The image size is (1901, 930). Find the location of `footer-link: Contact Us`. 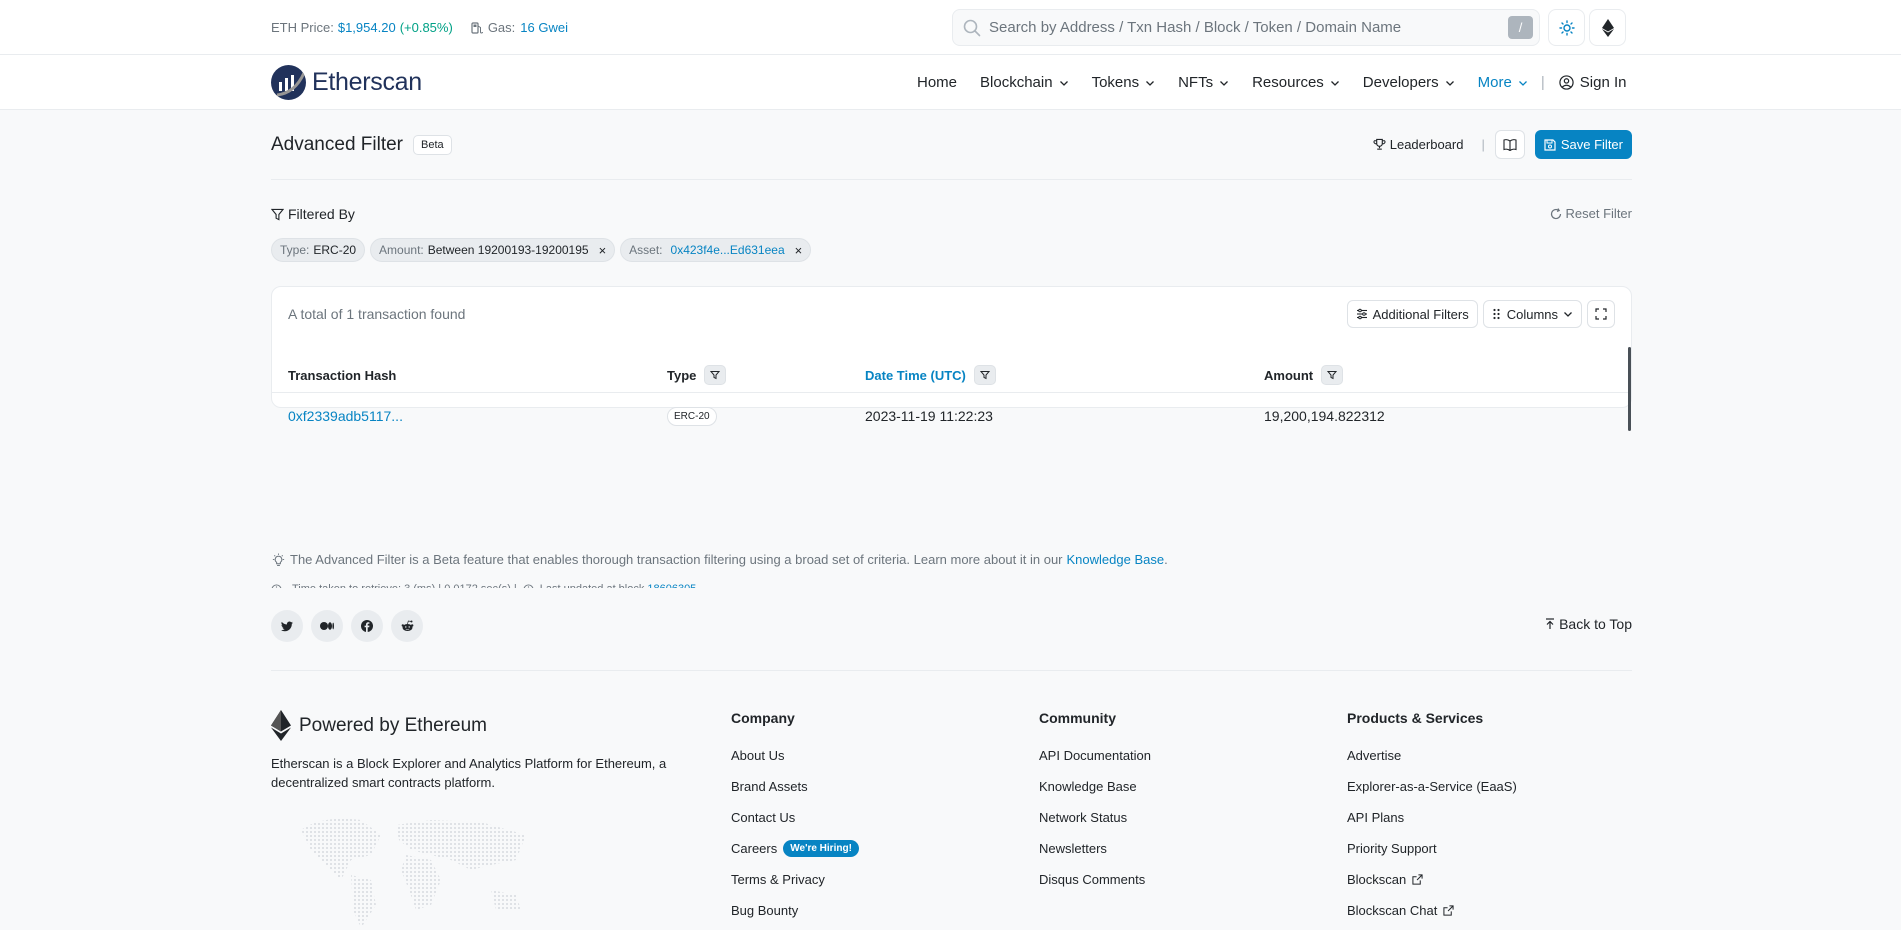

footer-link: Contact Us is located at coordinates (795, 817).